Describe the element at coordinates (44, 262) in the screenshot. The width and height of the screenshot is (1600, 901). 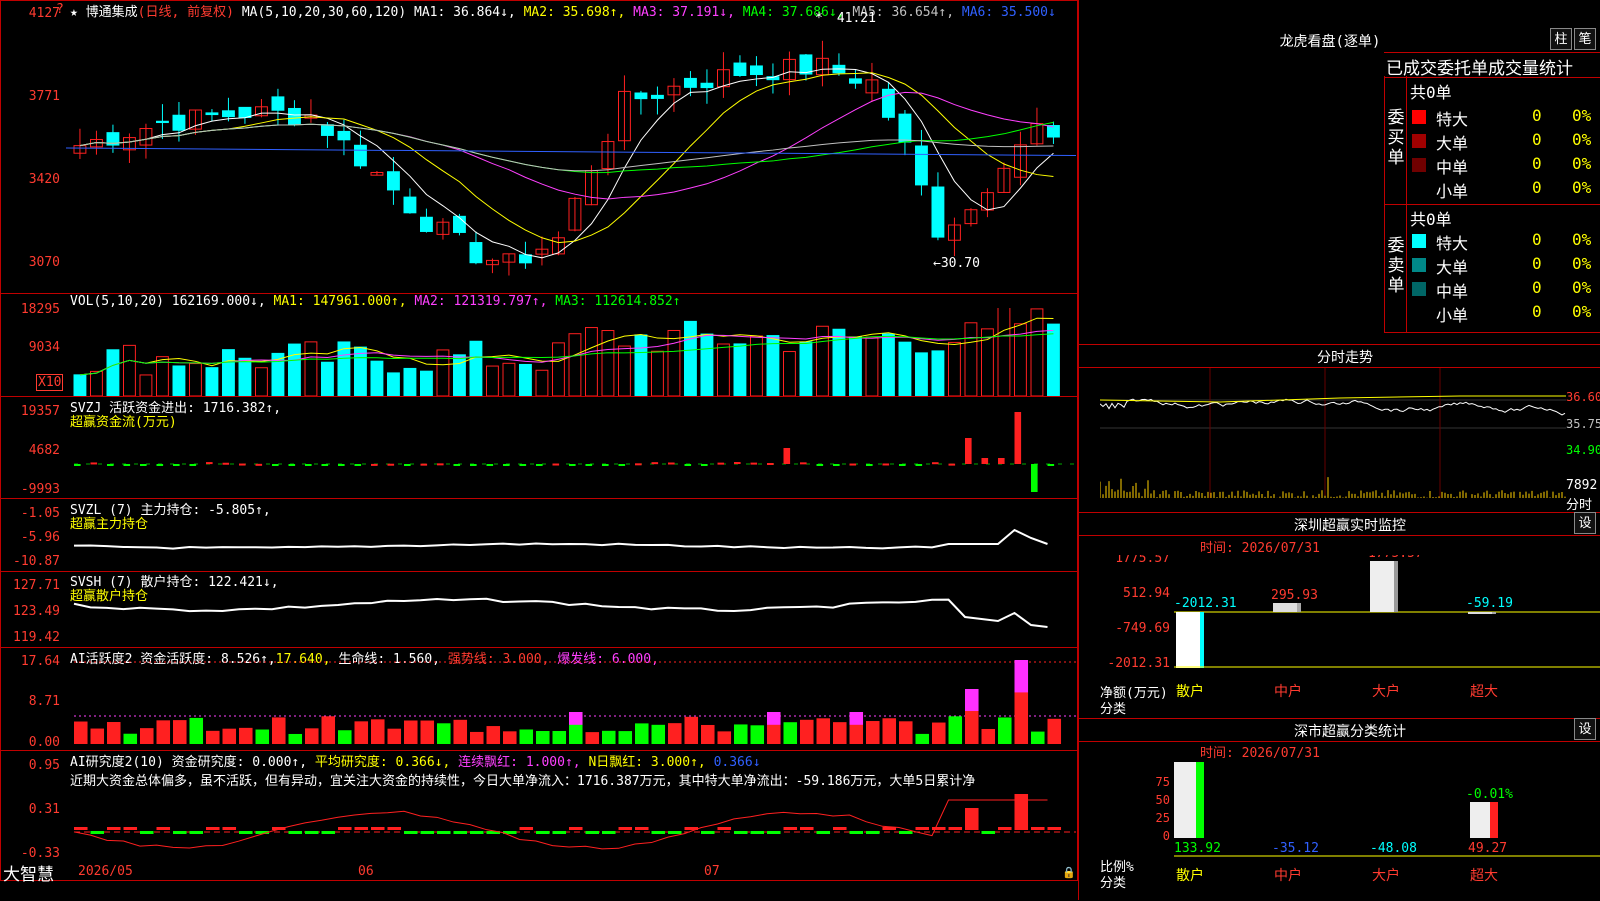
I see `price-axis-label: 3070` at that location.